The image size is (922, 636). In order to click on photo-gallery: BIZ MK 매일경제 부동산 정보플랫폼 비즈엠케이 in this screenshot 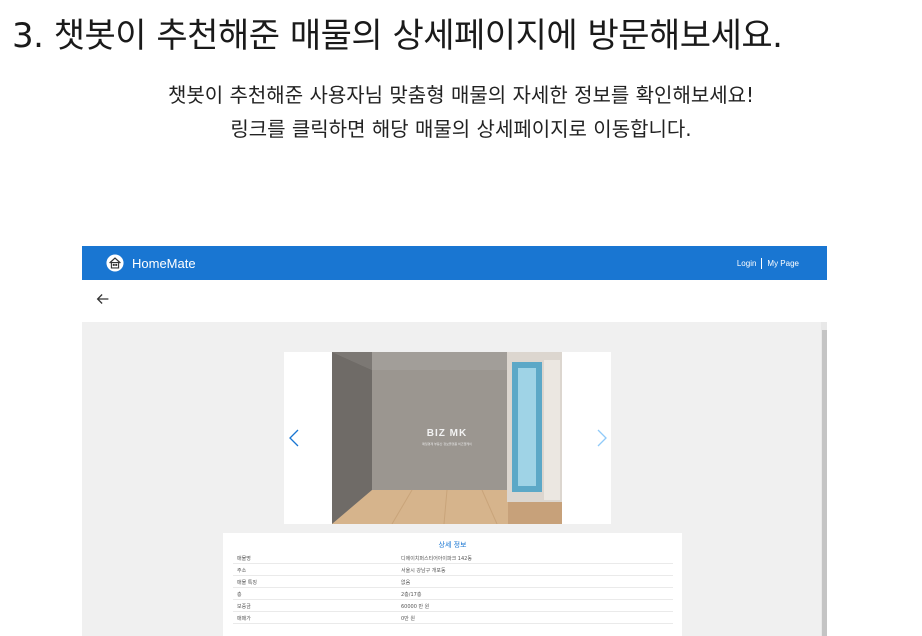, I will do `click(447, 438)`.